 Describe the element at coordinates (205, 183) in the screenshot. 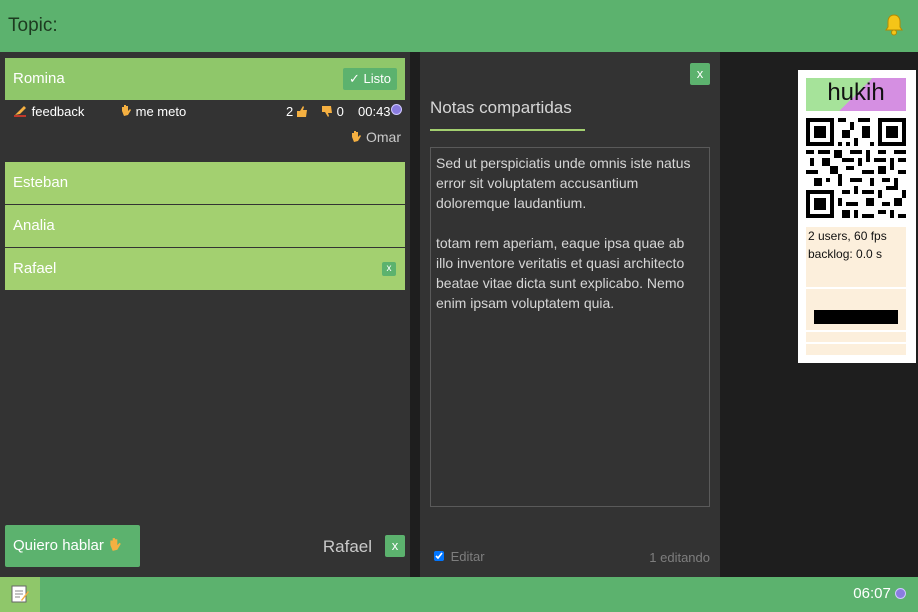

I see `queue-item: Esteban` at that location.